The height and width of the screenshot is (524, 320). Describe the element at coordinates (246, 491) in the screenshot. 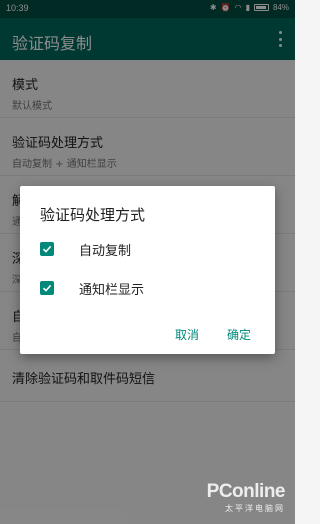

I see `watermark-logo: PConline` at that location.